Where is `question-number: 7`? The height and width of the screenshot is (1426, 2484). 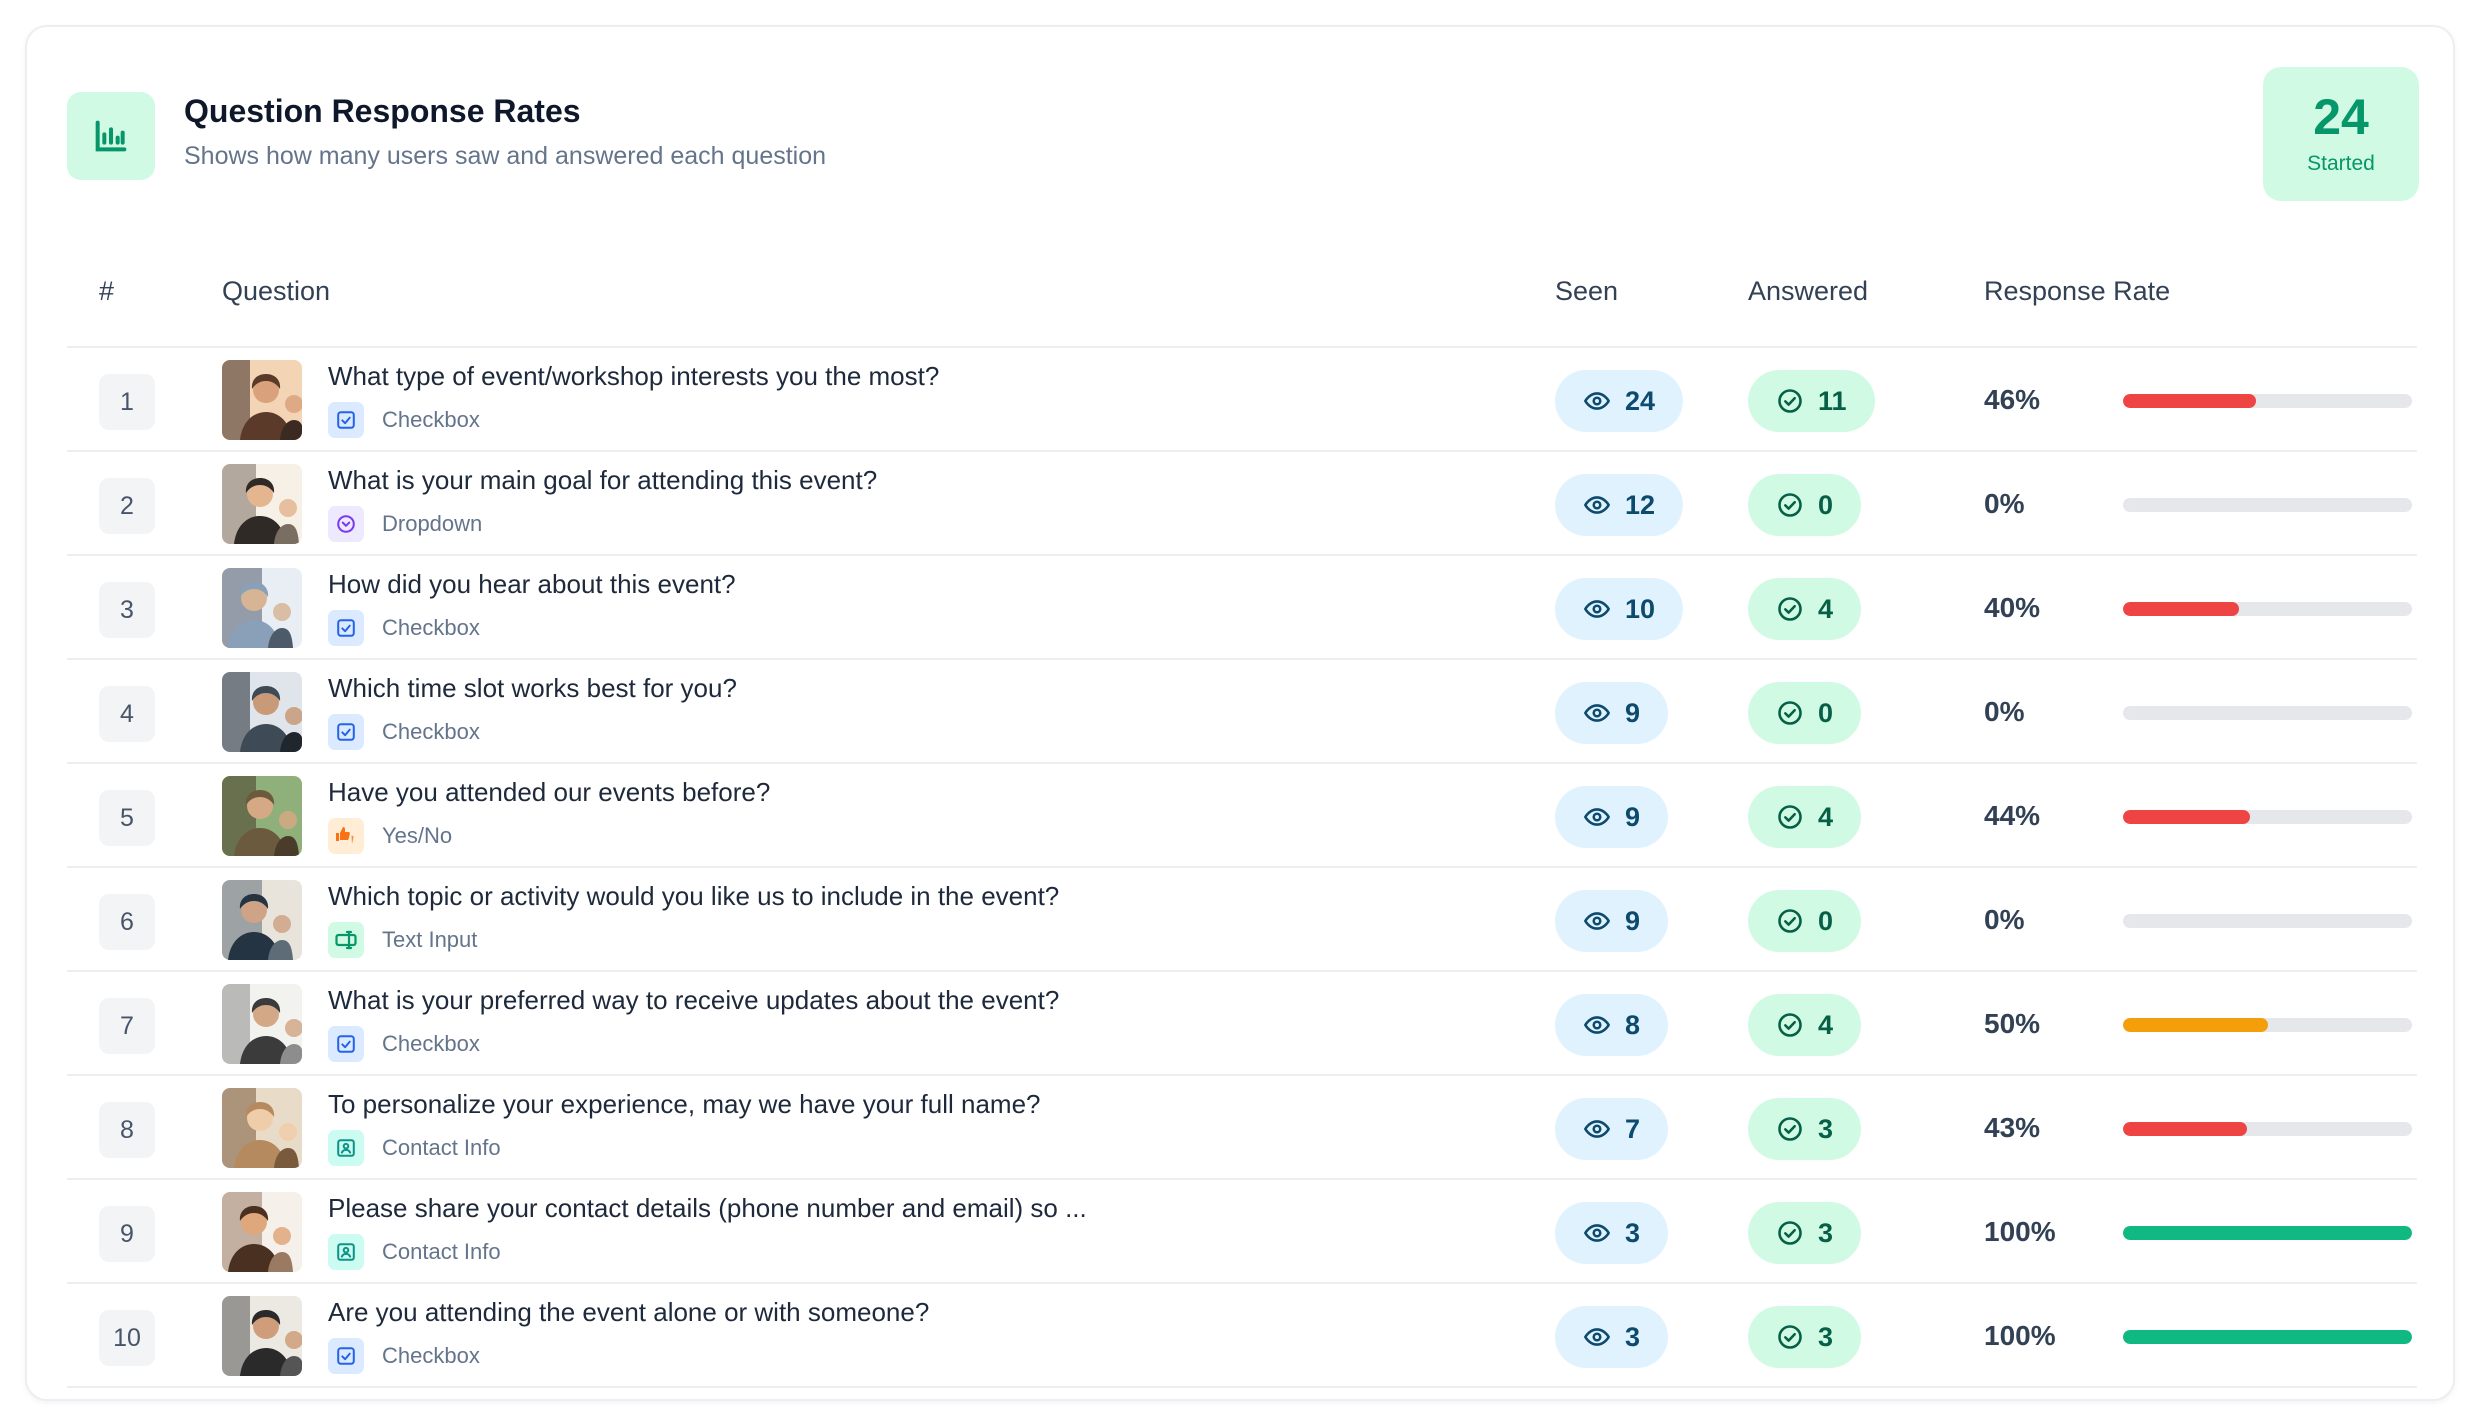
question-number: 7 is located at coordinates (127, 1026).